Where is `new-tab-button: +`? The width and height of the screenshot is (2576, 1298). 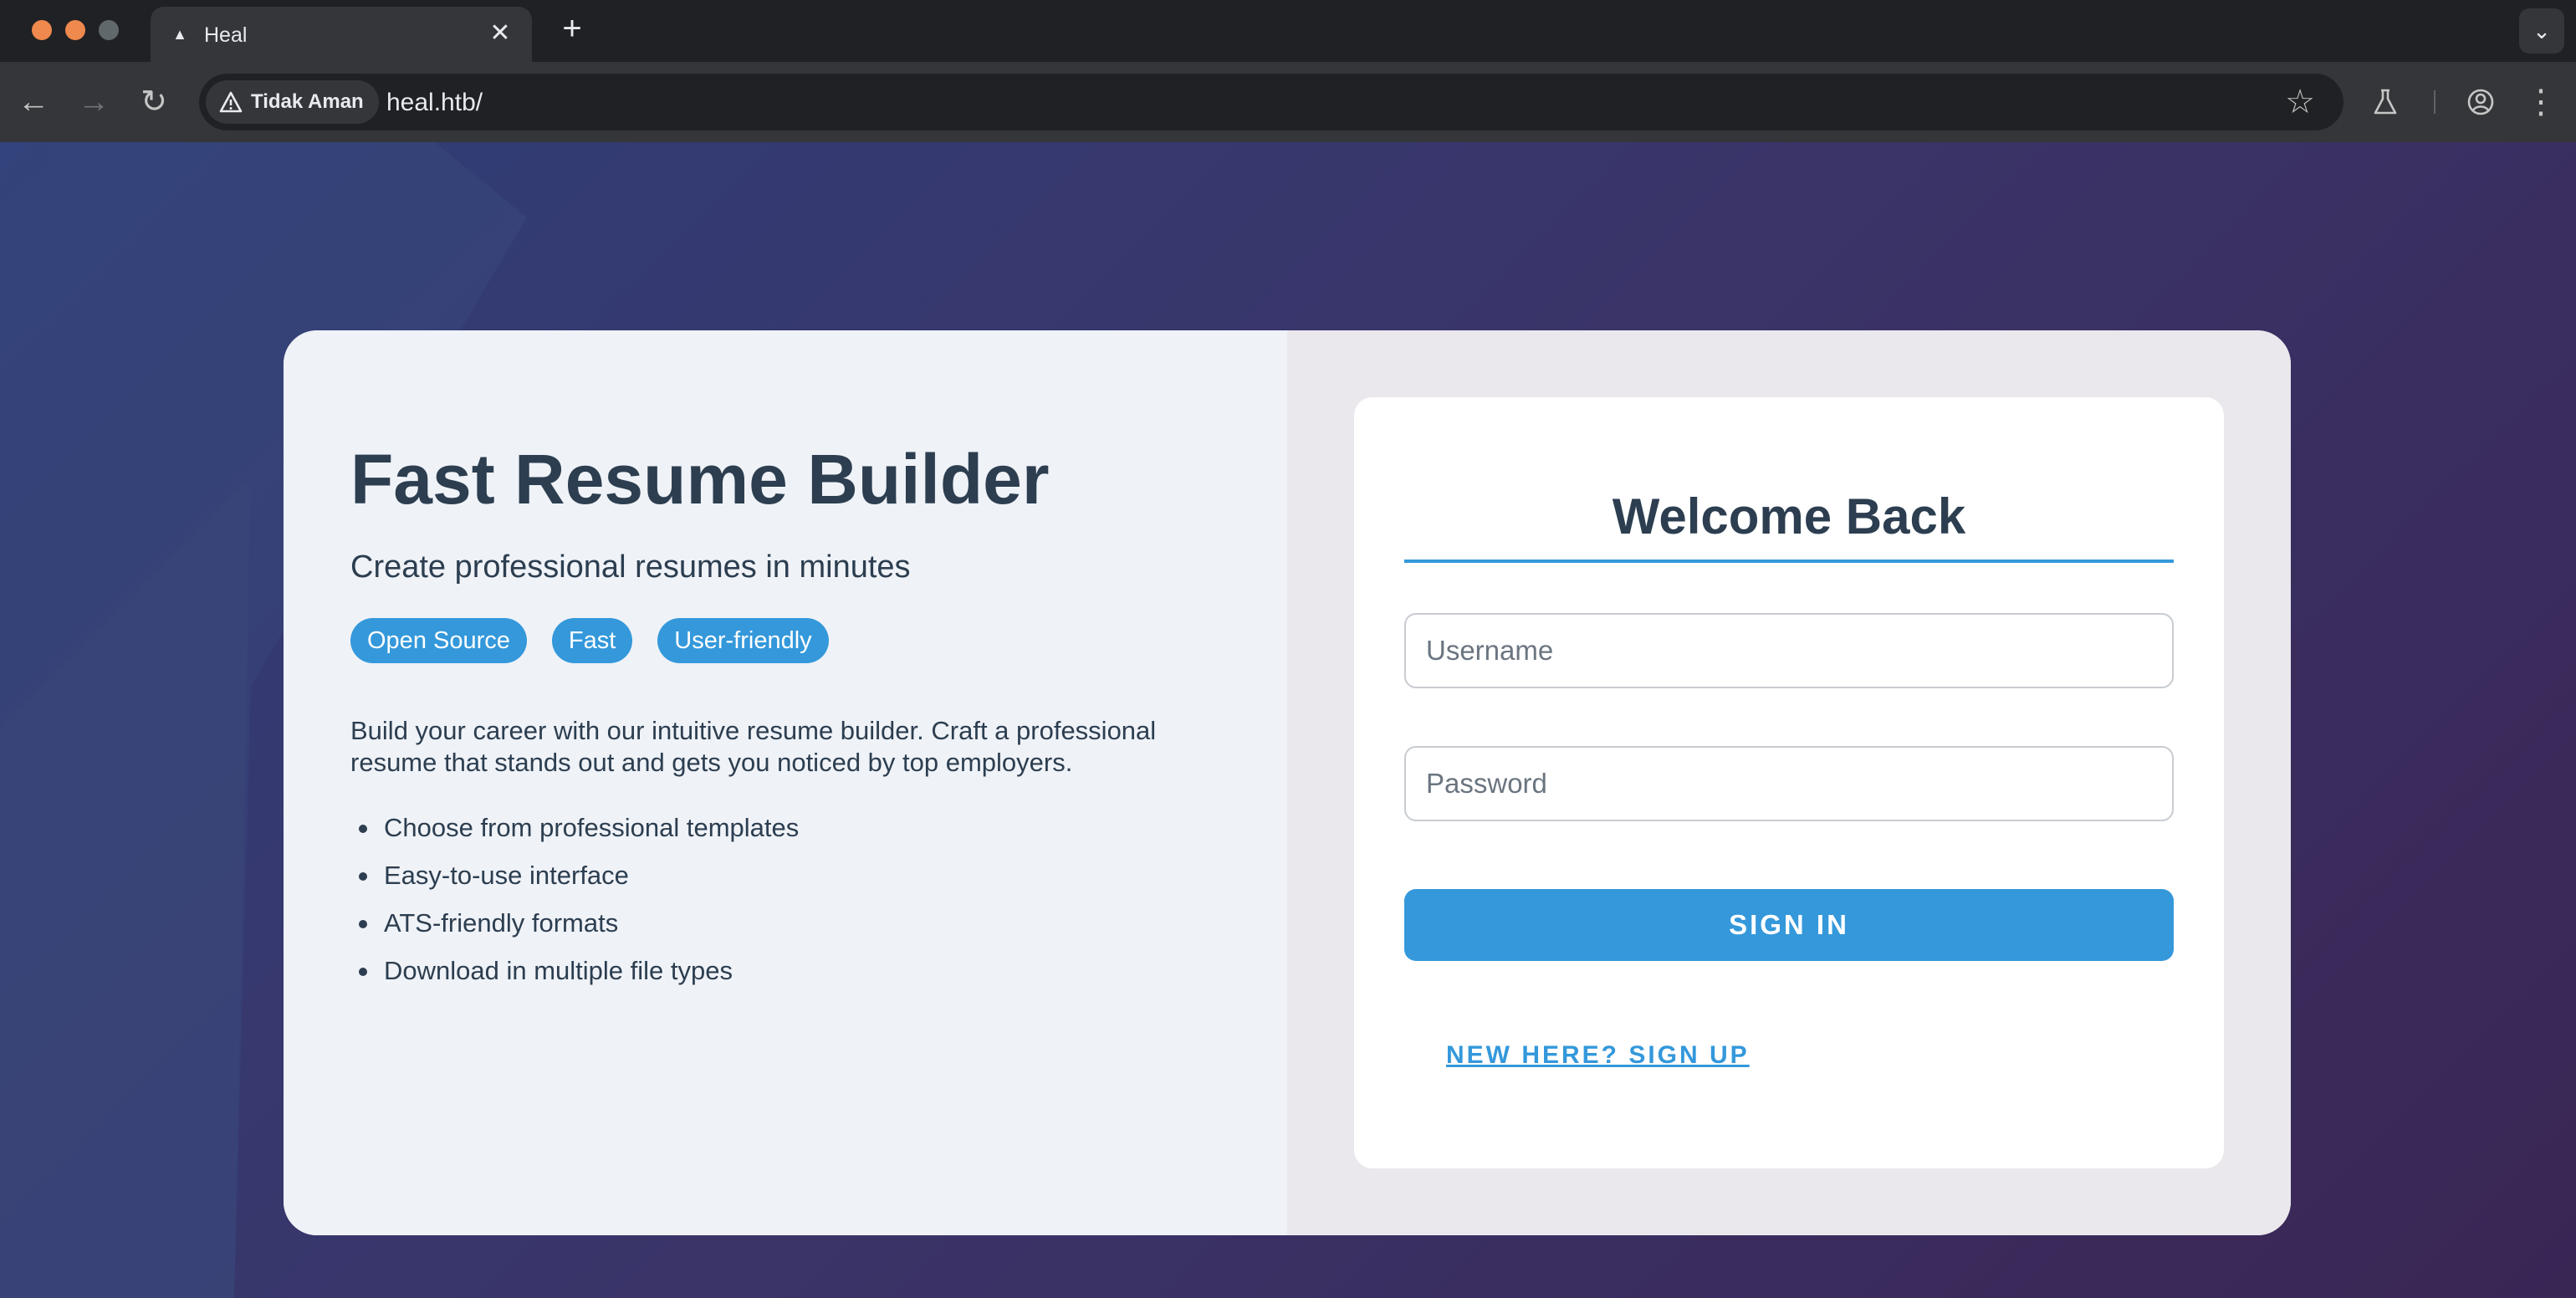 new-tab-button: + is located at coordinates (572, 28).